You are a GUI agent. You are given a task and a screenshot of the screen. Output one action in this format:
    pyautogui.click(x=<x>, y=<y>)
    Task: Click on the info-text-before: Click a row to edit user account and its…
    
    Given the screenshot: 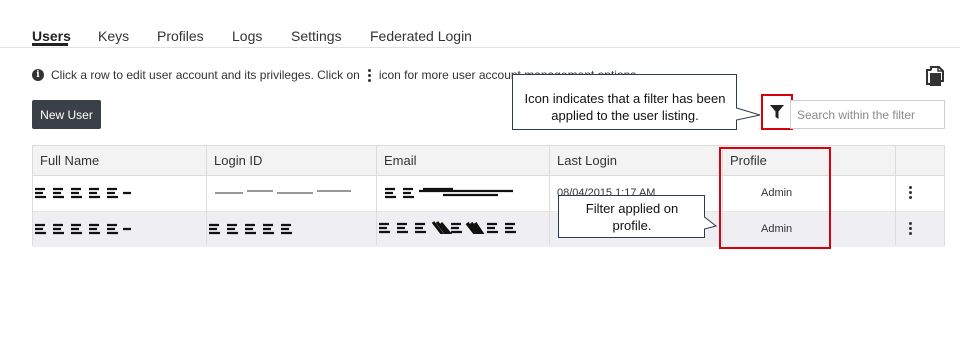 What is the action you would take?
    pyautogui.click(x=205, y=75)
    